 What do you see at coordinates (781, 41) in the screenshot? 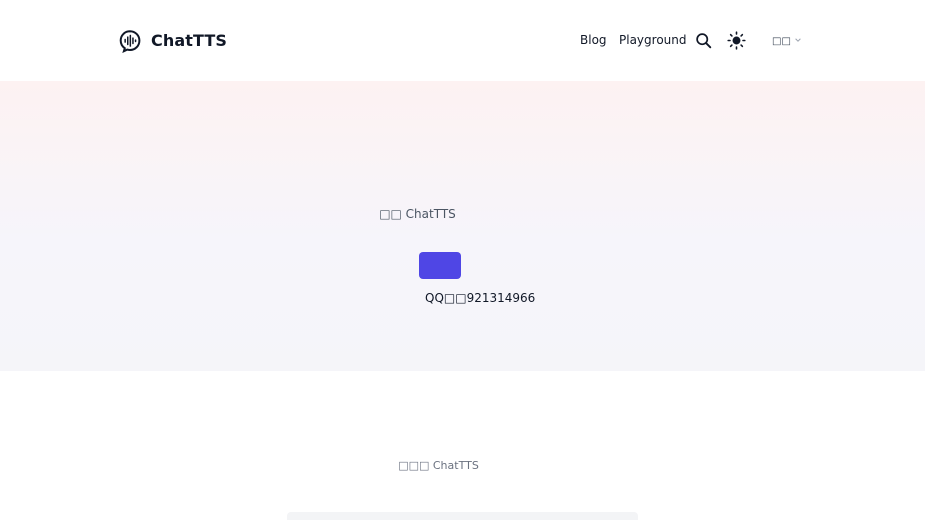
I see `language-selected-value: □□` at bounding box center [781, 41].